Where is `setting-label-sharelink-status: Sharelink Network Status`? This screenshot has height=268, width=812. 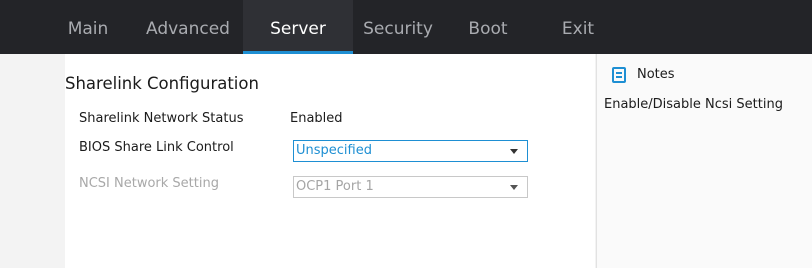 setting-label-sharelink-status: Sharelink Network Status is located at coordinates (161, 118).